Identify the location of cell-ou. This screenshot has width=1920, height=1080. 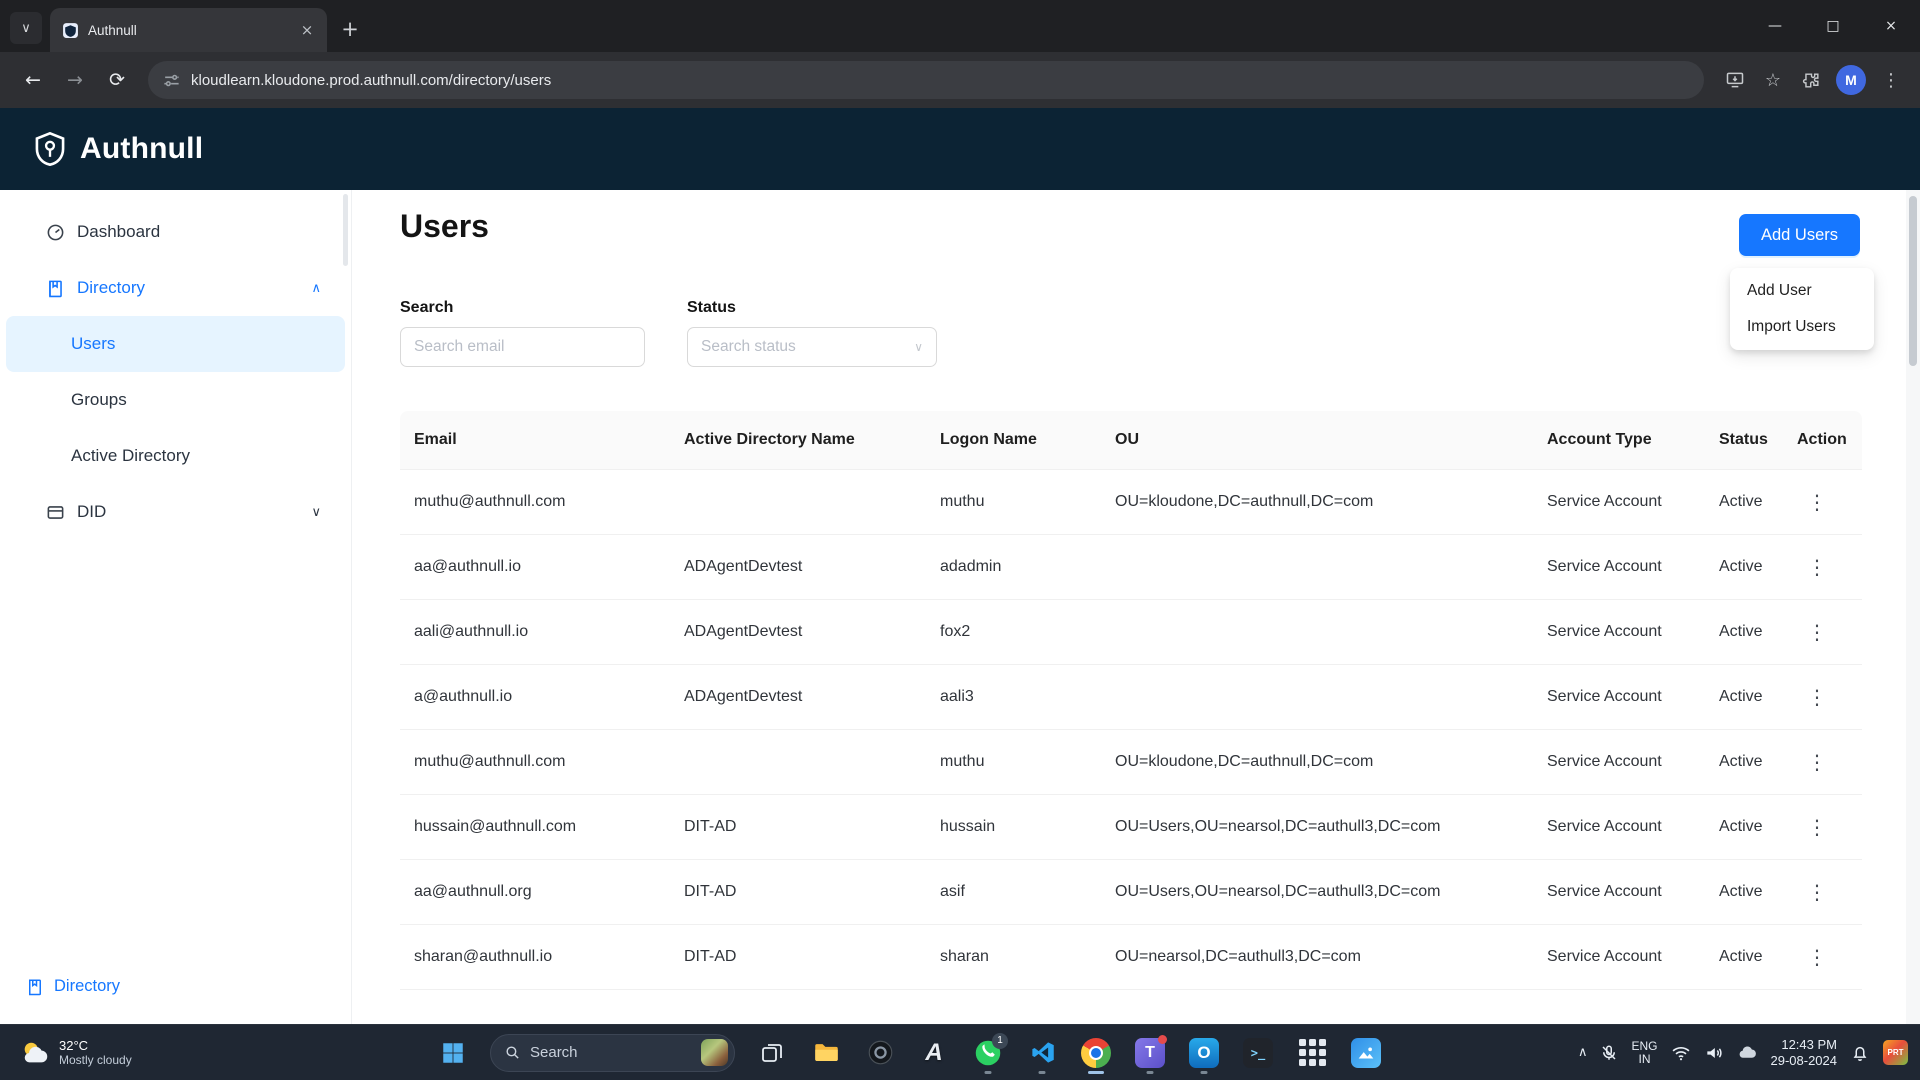
(1317, 567).